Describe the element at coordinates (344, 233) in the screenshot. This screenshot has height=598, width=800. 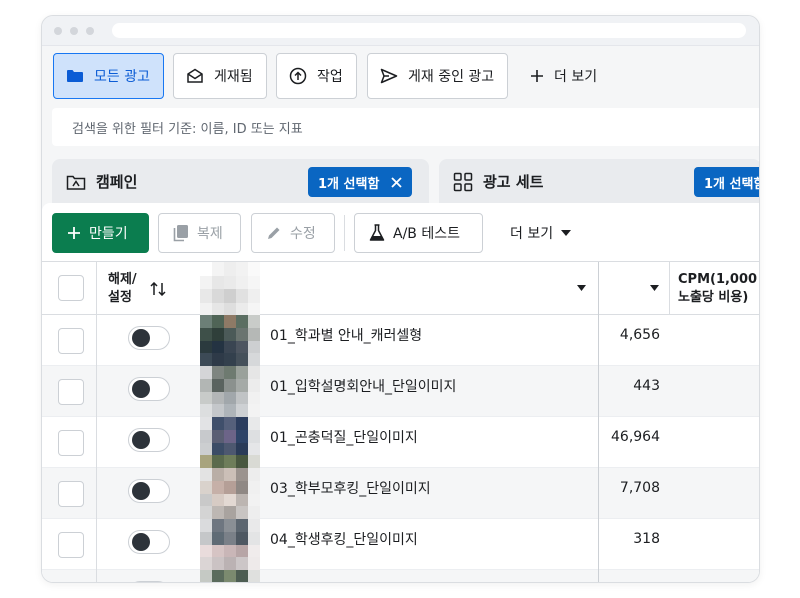
I see `action-divider` at that location.